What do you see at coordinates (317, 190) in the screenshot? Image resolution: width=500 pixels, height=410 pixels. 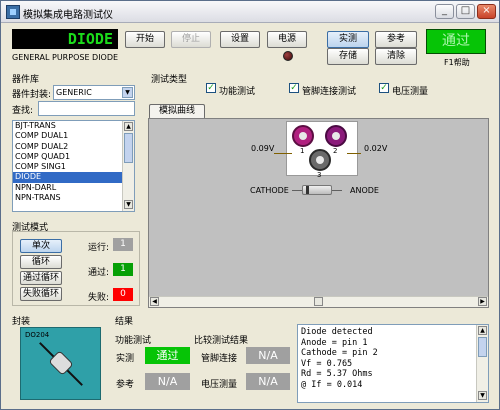 I see `diode-body-icon` at bounding box center [317, 190].